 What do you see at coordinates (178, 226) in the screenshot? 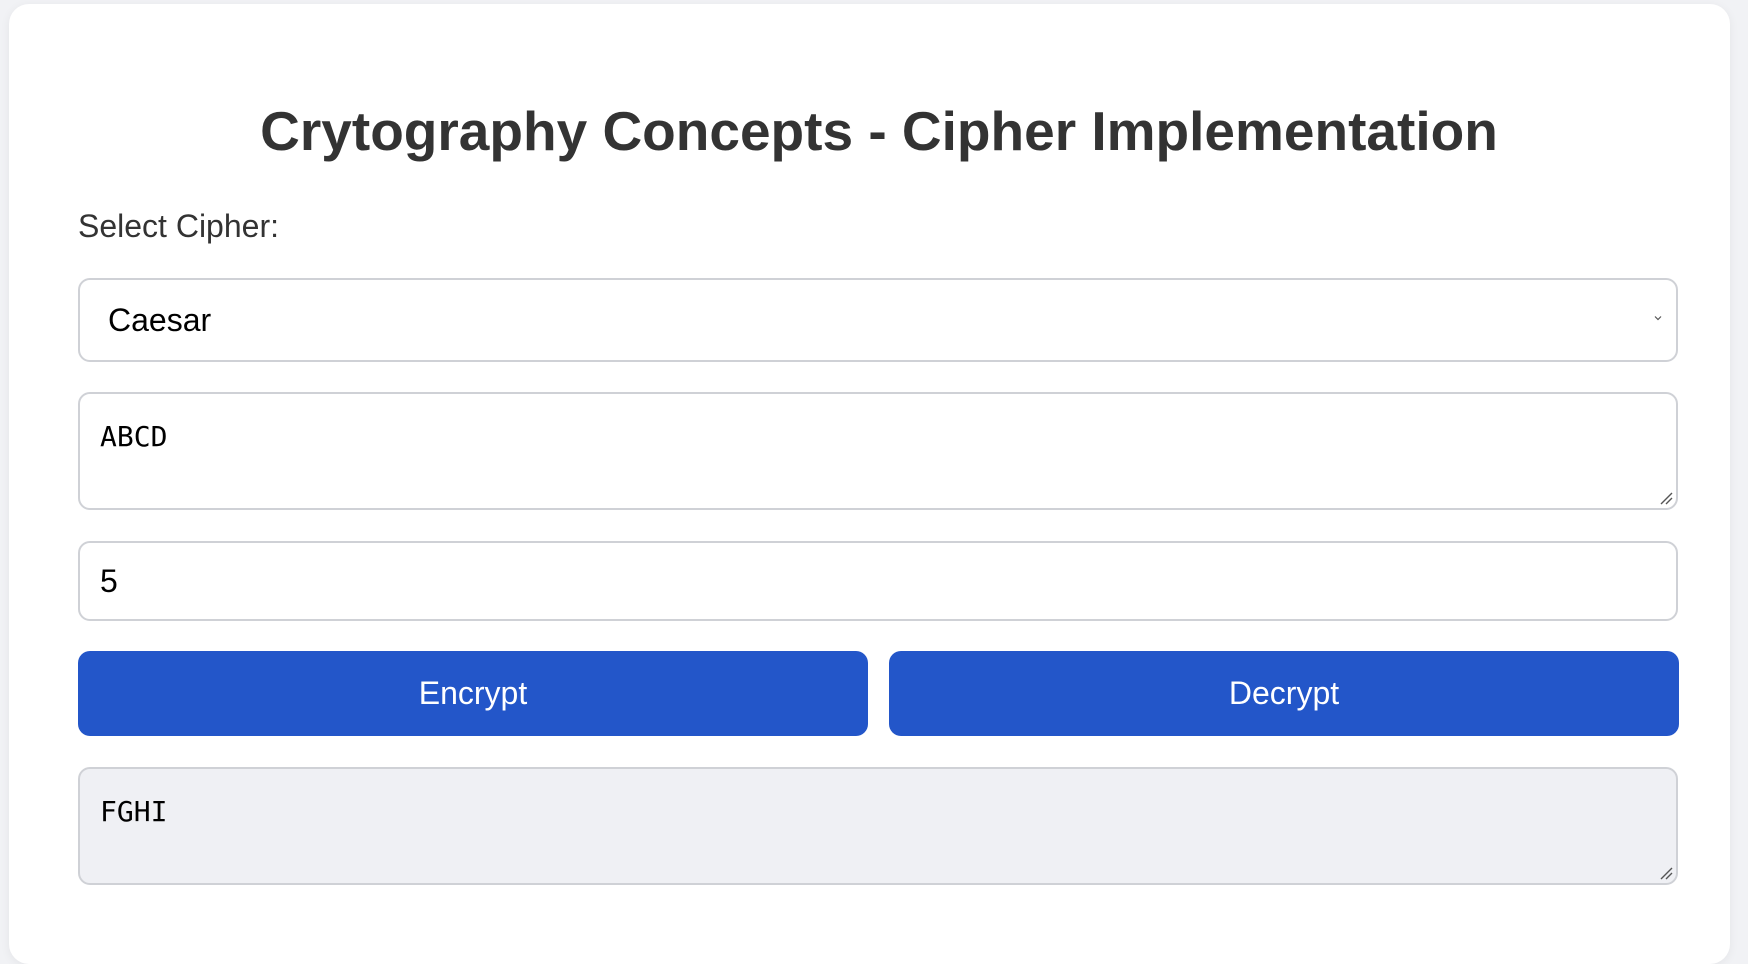
I see `cipher-select-label: Select Cipher:` at bounding box center [178, 226].